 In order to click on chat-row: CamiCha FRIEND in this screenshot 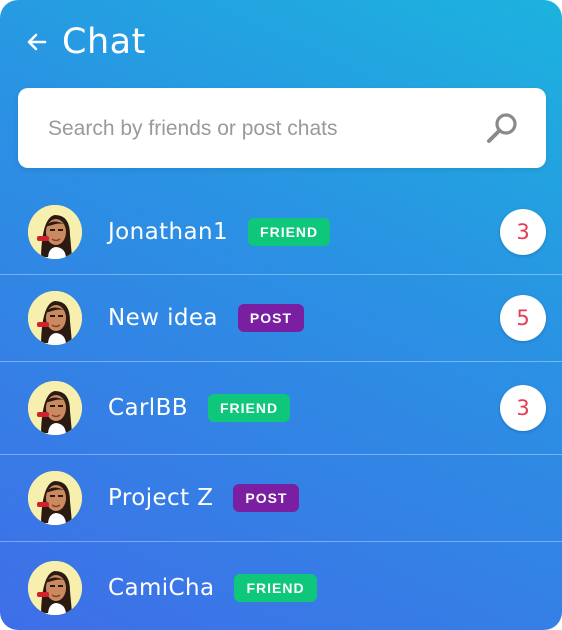, I will do `click(281, 586)`.